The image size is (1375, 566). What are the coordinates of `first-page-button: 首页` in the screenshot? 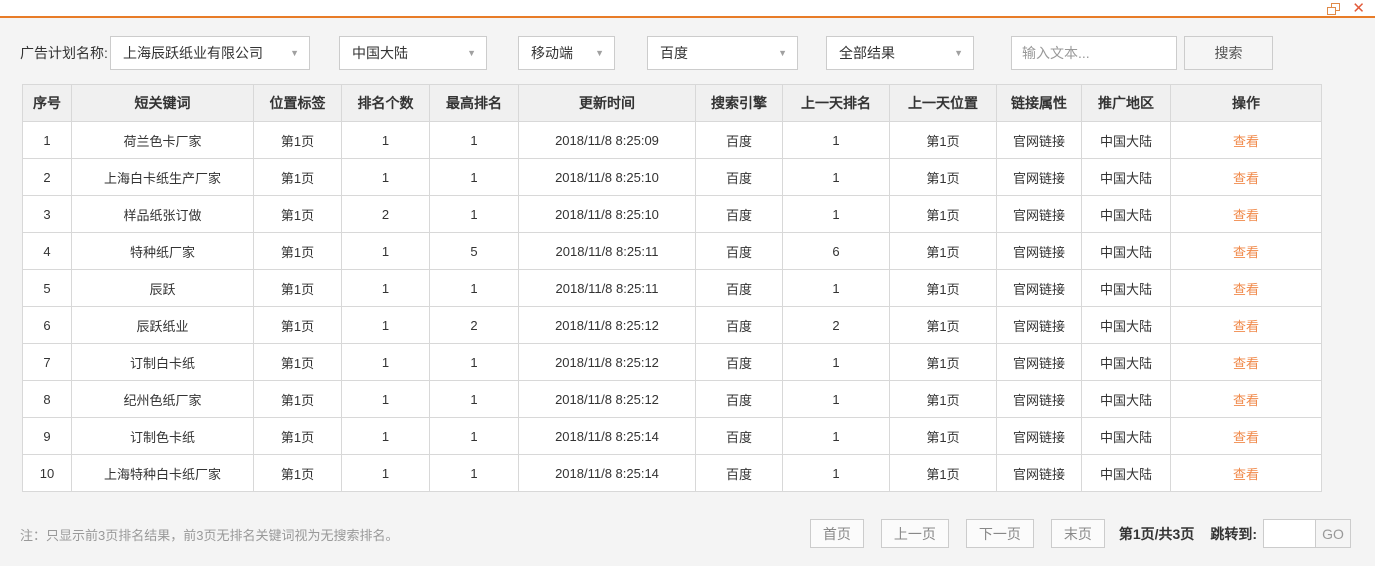 It's located at (836, 533).